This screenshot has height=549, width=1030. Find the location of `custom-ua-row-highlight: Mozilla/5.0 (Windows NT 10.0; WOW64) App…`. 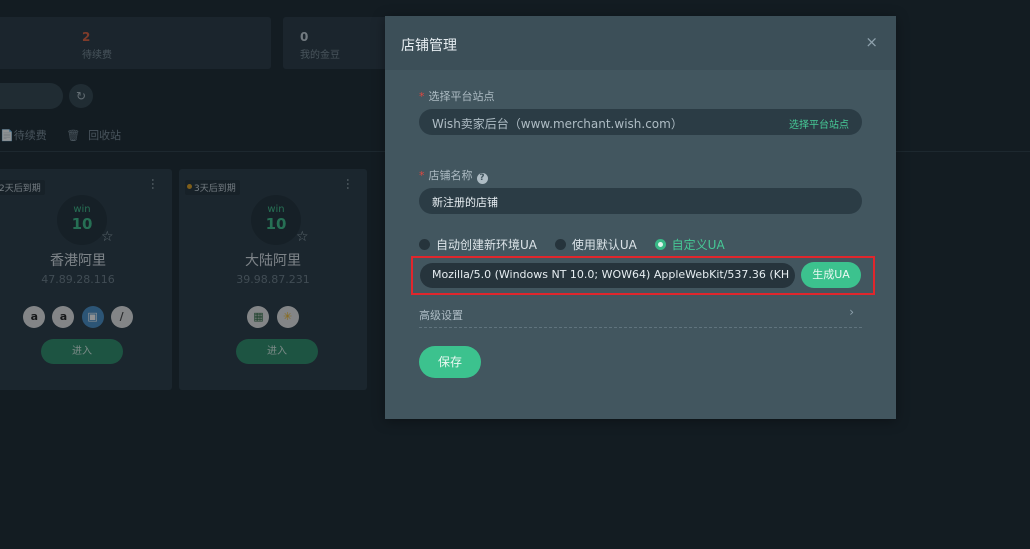

custom-ua-row-highlight: Mozilla/5.0 (Windows NT 10.0; WOW64) App… is located at coordinates (643, 275).